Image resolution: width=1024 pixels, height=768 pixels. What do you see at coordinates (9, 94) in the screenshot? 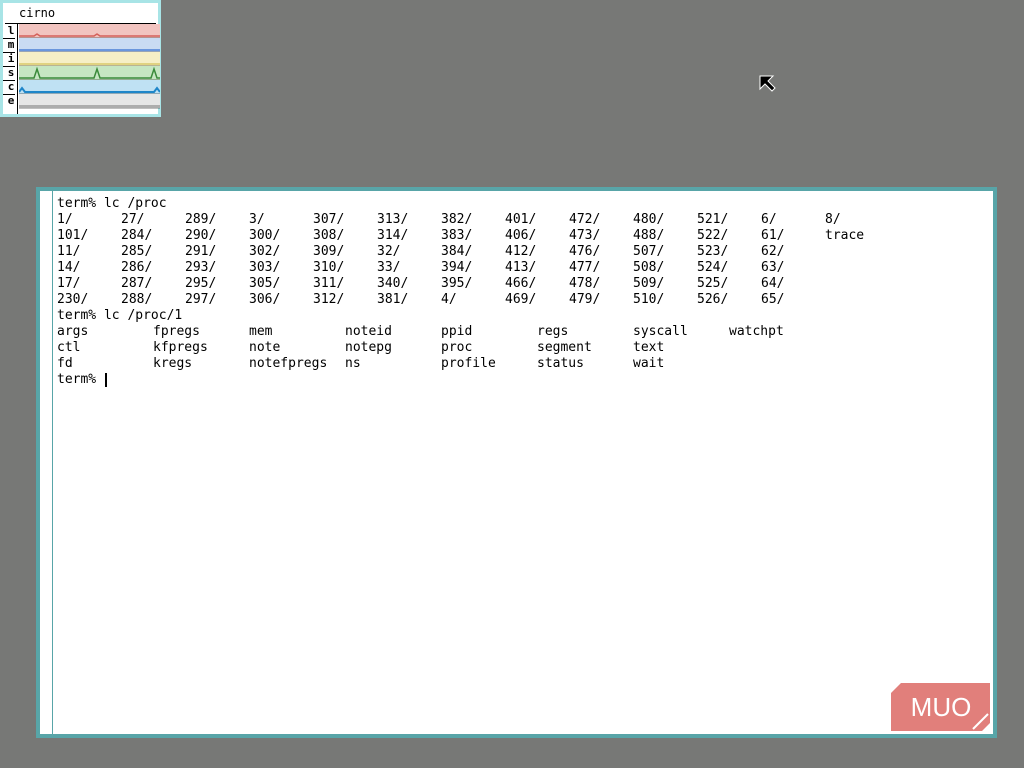
I see `stat-row-divider` at bounding box center [9, 94].